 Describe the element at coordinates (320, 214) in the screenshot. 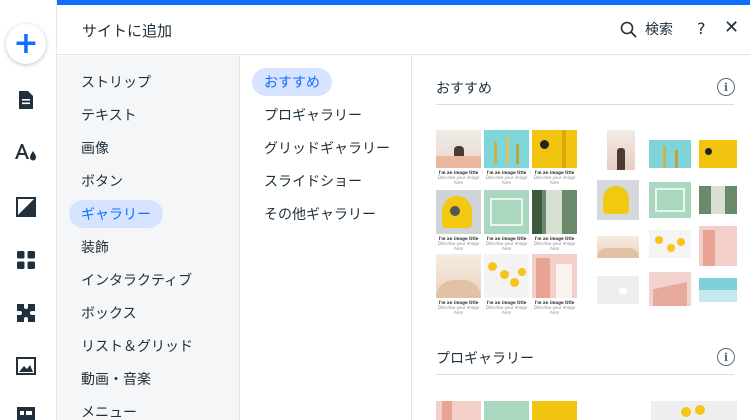

I see `subcategory-item-other-gallery: その他ギャラリー` at that location.